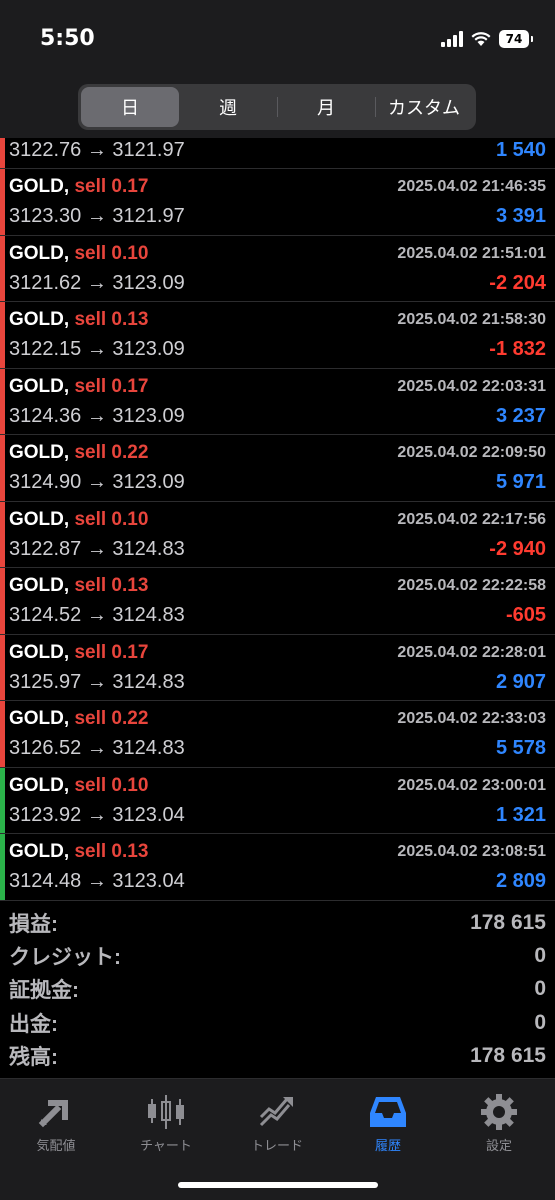  I want to click on trade-prices: 3122.87 → 3124.83, so click(97, 548).